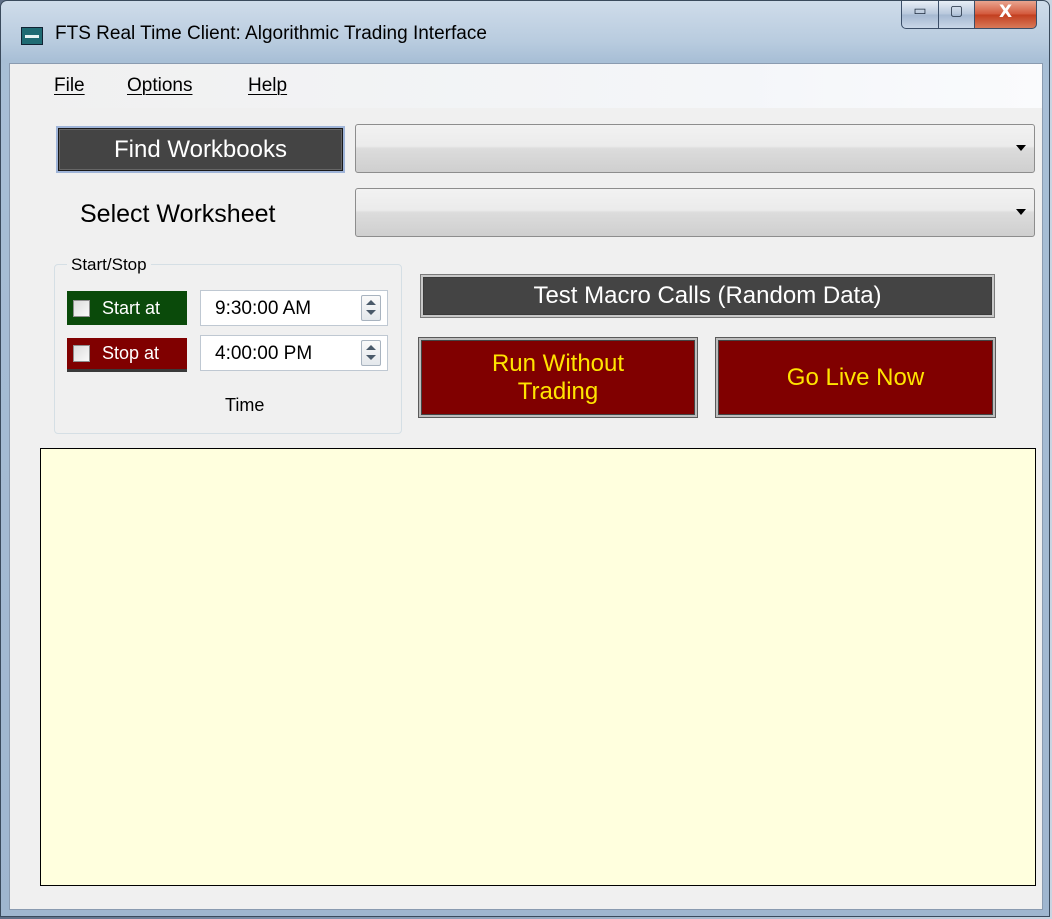 This screenshot has width=1052, height=919. What do you see at coordinates (371, 353) in the screenshot?
I see `stop-time-spinner` at bounding box center [371, 353].